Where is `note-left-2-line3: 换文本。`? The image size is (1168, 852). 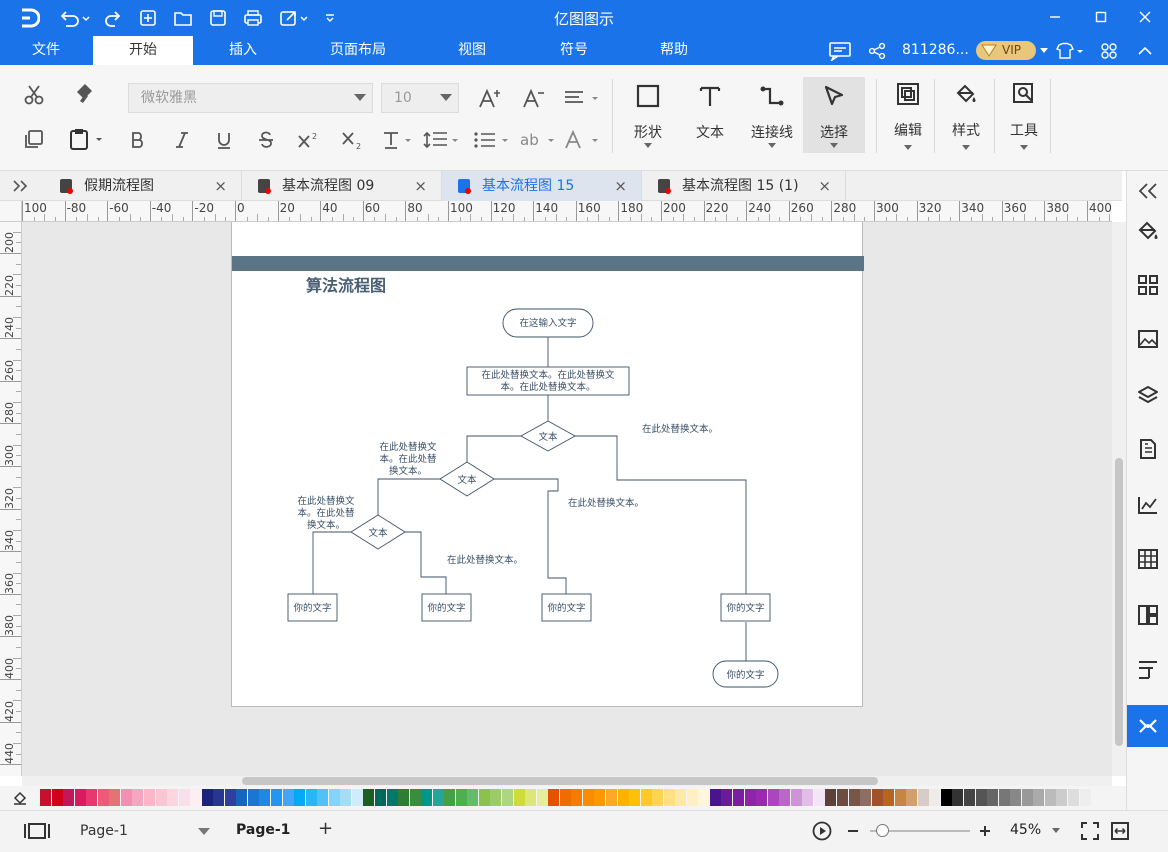
note-left-2-line3: 换文本。 is located at coordinates (326, 525).